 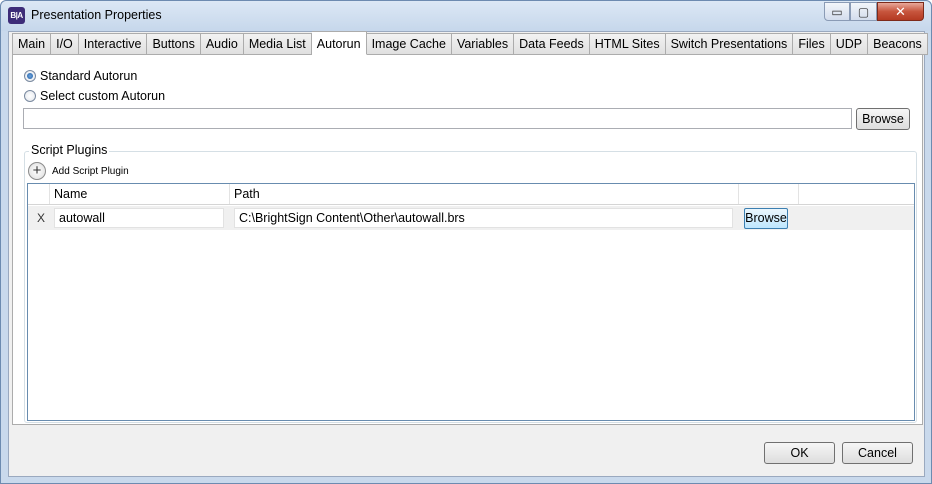 I want to click on close-button: ✕, so click(x=900, y=11).